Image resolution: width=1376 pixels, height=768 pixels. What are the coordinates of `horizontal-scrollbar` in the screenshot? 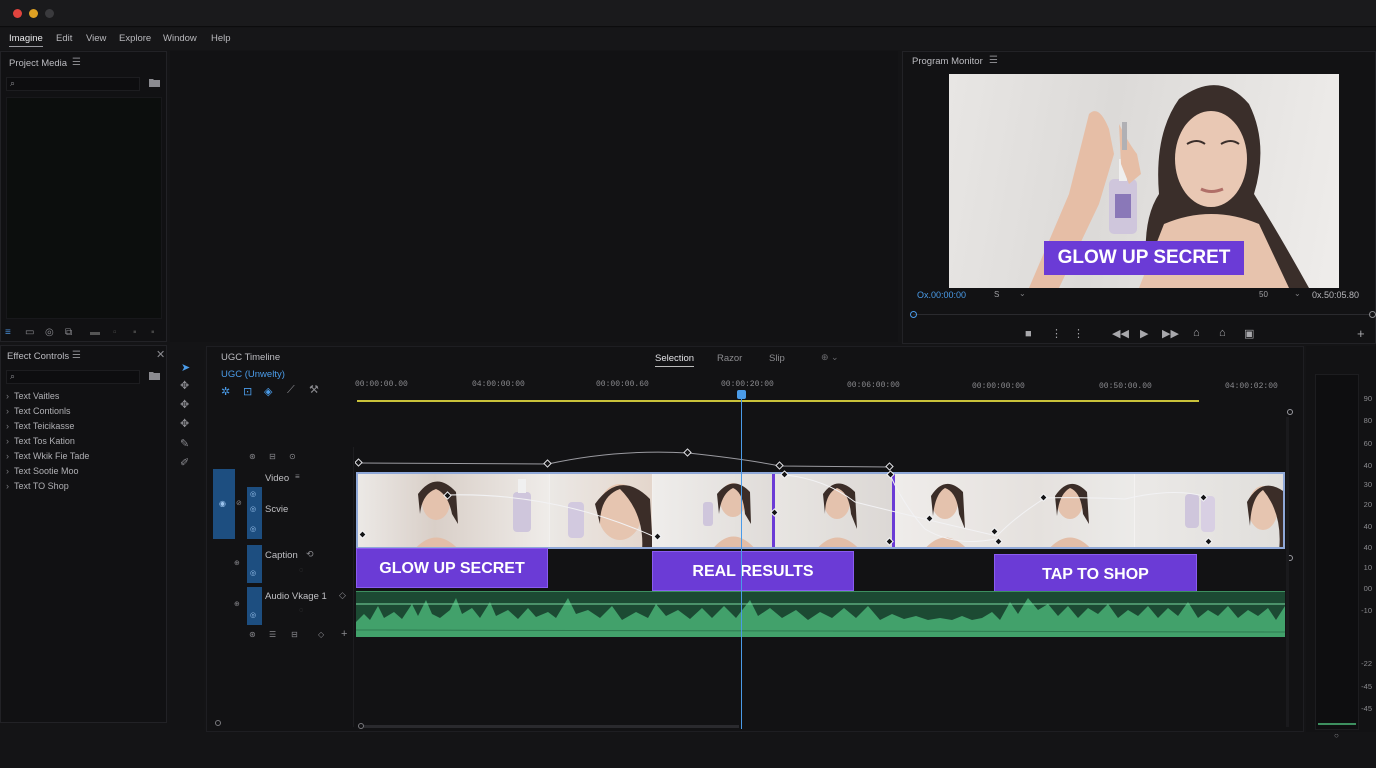 It's located at (551, 726).